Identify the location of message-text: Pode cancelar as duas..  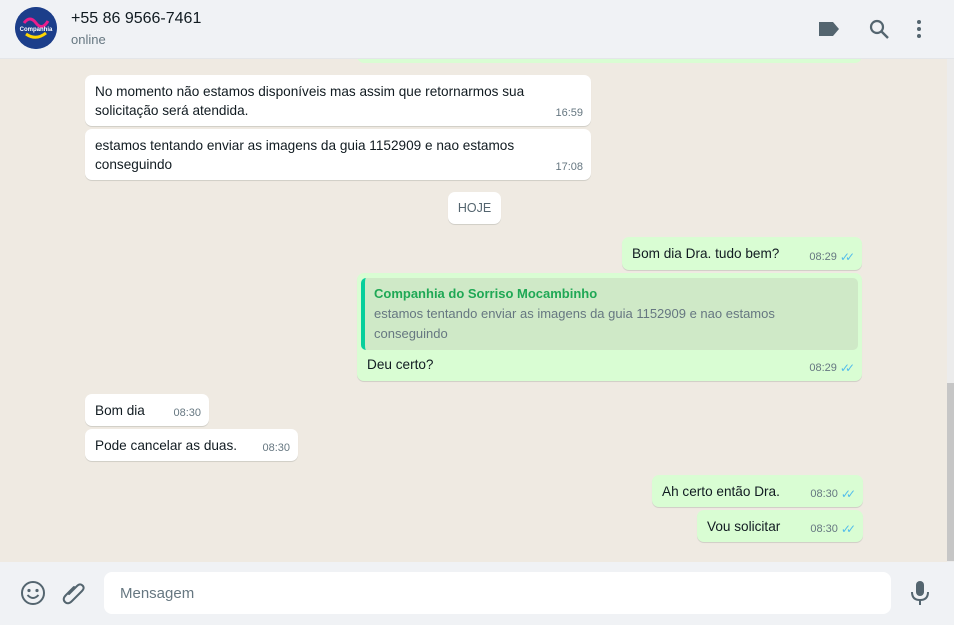
(166, 445).